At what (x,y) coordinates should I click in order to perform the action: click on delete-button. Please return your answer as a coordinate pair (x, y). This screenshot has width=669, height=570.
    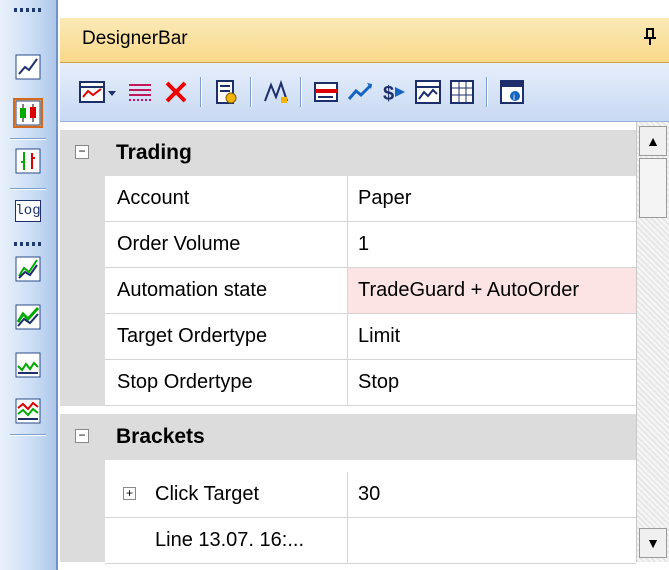
    Looking at the image, I should click on (176, 92).